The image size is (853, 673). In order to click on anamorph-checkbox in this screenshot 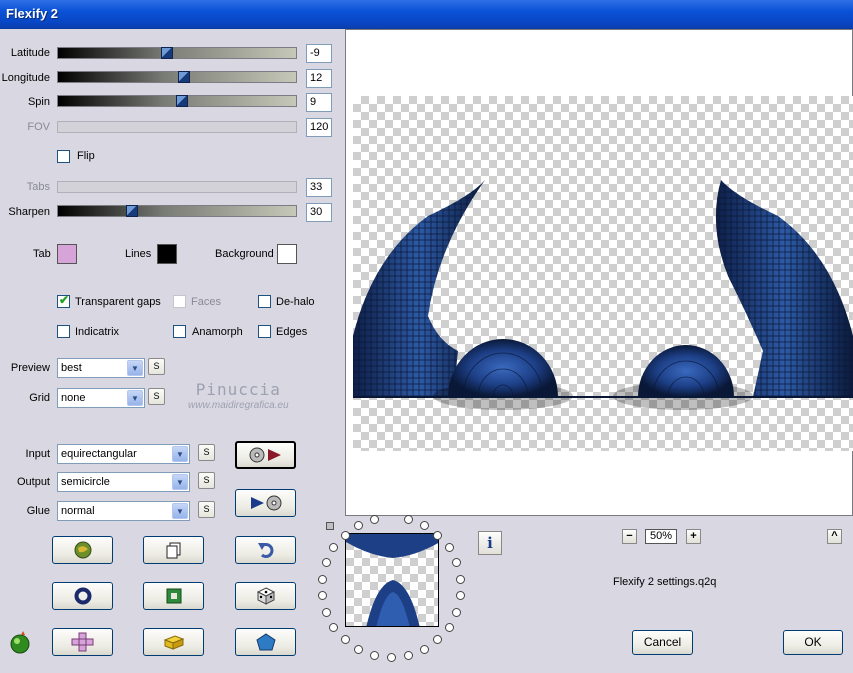, I will do `click(179, 331)`.